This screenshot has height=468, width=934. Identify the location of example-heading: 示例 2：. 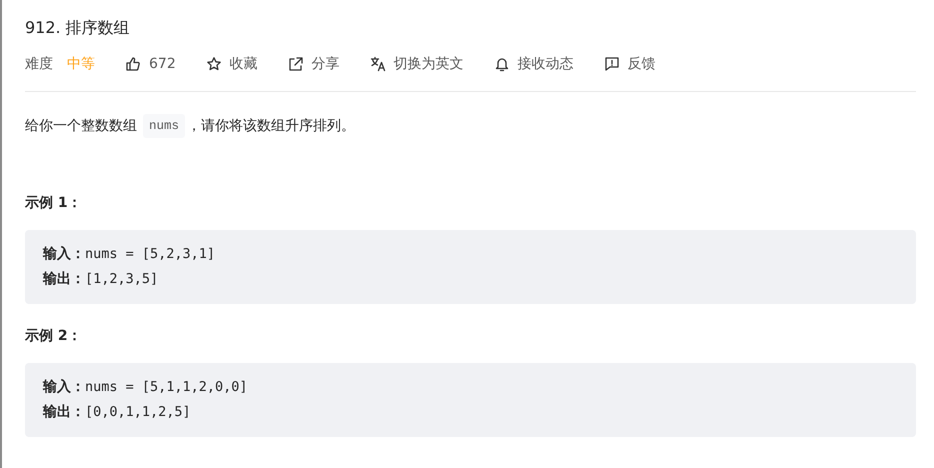
(53, 336).